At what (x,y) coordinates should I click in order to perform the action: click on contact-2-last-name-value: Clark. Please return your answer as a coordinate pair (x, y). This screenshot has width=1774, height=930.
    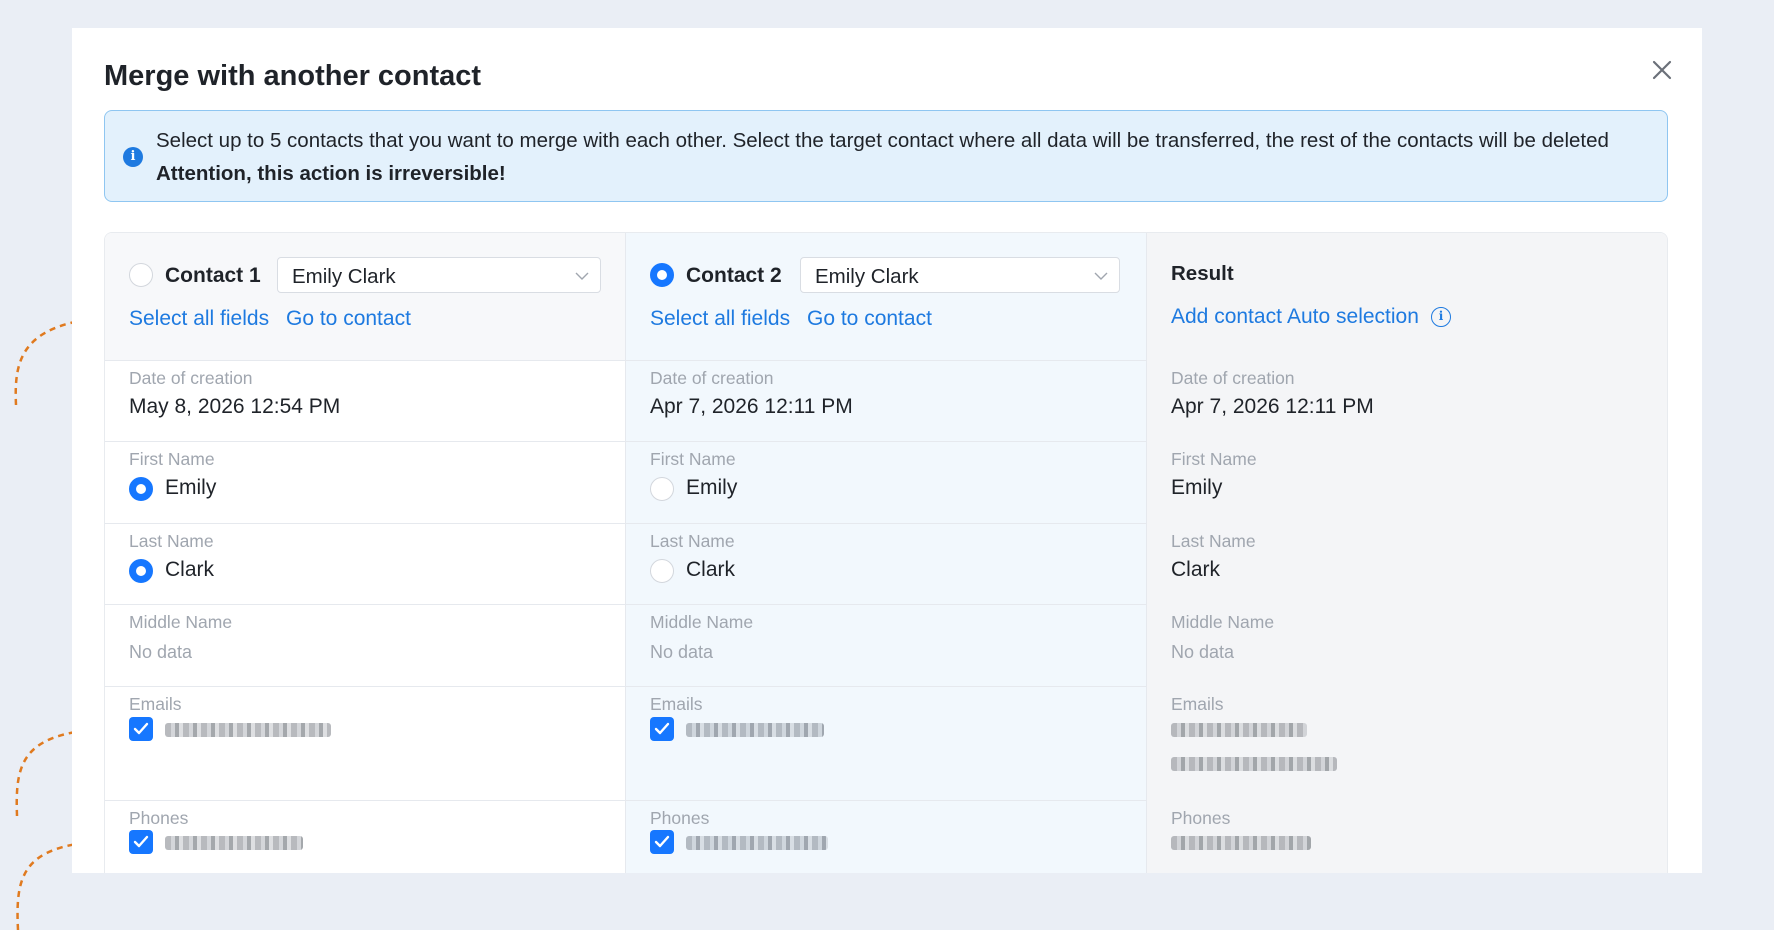
    Looking at the image, I should click on (711, 569).